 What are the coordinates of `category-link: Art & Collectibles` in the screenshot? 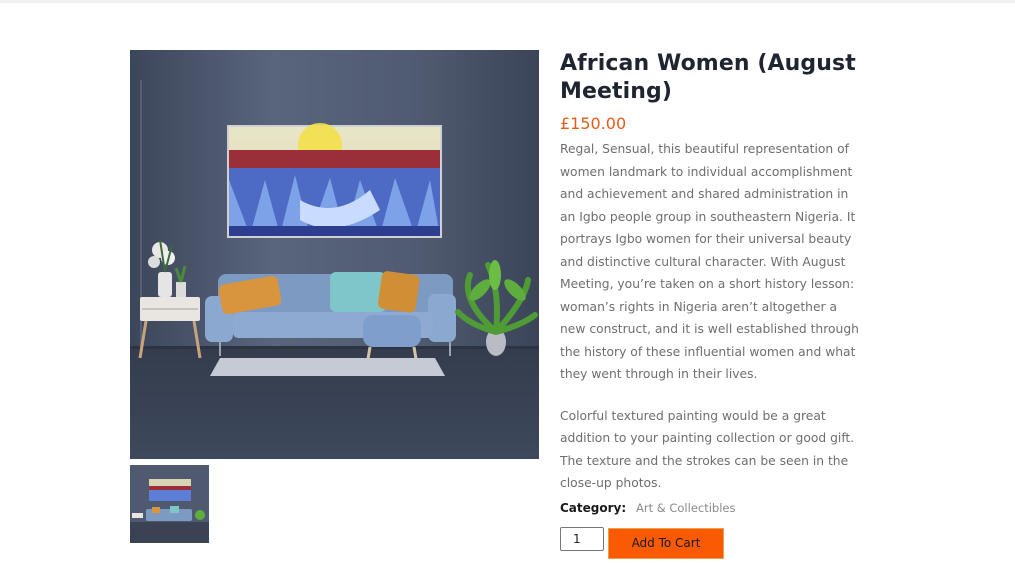 It's located at (686, 508).